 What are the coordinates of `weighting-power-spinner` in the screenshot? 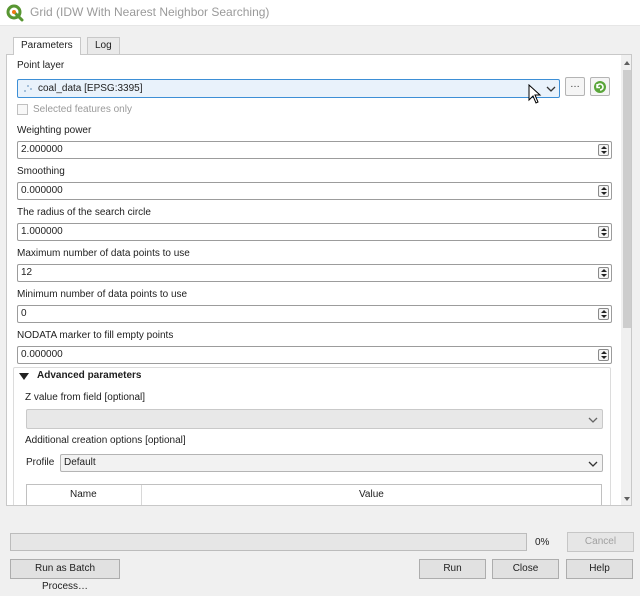 It's located at (603, 150).